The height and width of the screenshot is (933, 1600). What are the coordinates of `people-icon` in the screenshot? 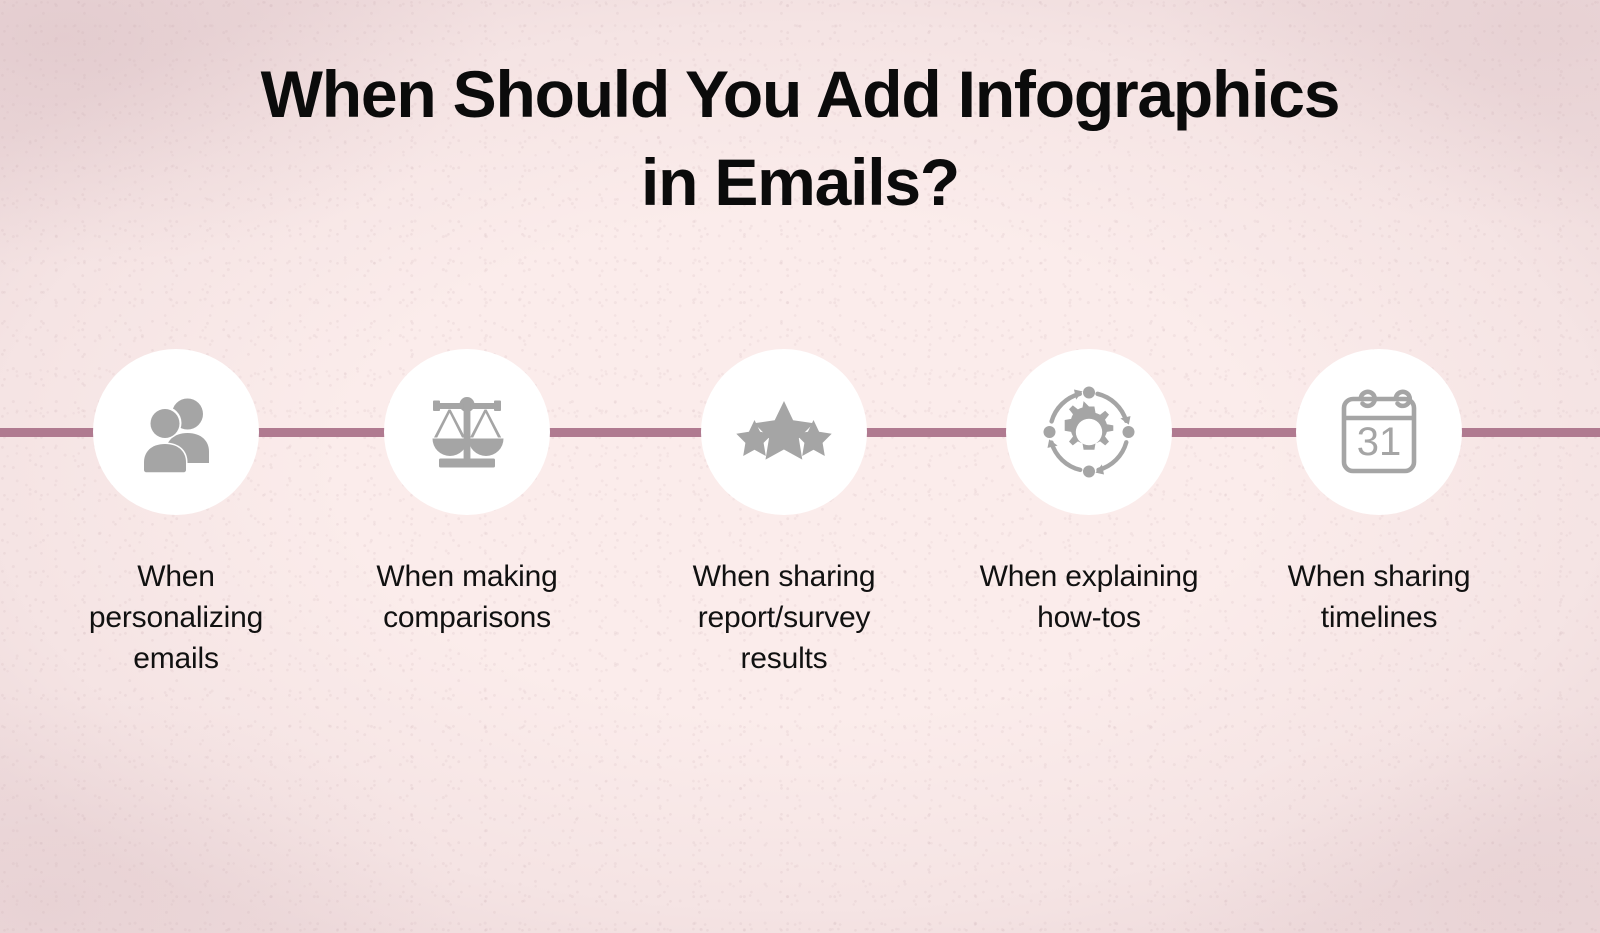 It's located at (176, 432).